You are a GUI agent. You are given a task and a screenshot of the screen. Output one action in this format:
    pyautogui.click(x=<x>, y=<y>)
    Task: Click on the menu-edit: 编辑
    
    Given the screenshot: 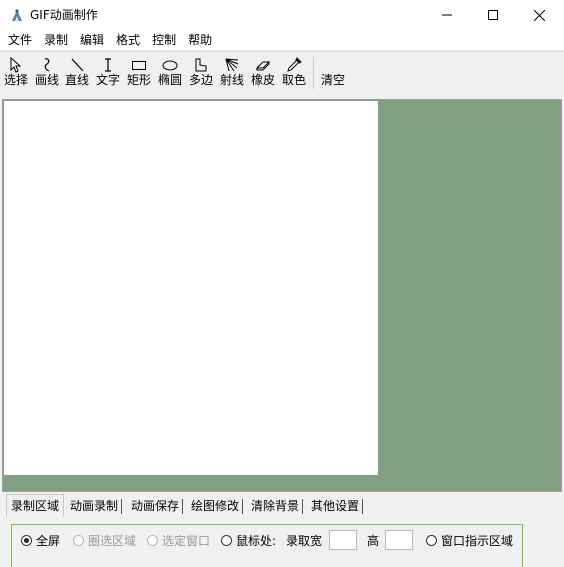 What is the action you would take?
    pyautogui.click(x=92, y=40)
    